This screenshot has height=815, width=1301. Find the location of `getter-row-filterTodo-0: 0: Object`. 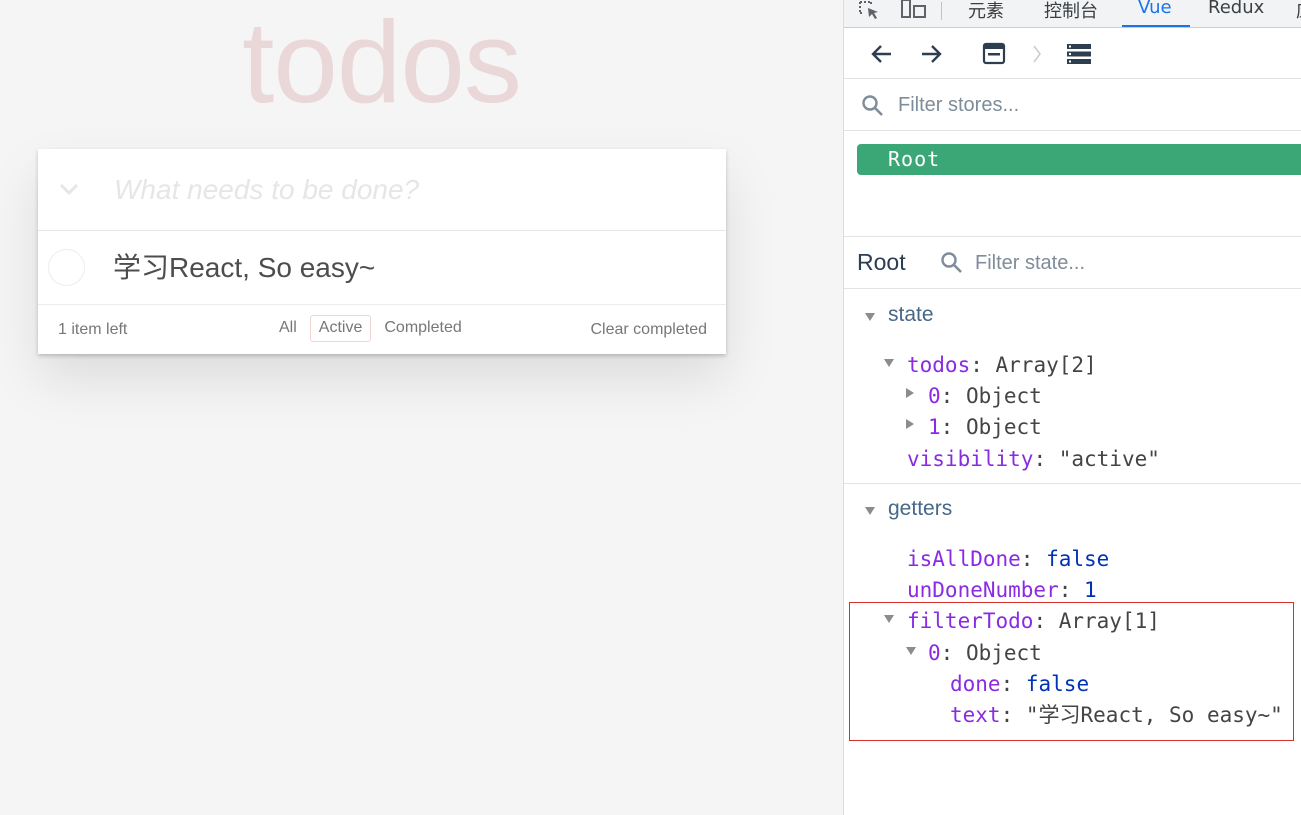

getter-row-filterTodo-0: 0: Object is located at coordinates (985, 653).